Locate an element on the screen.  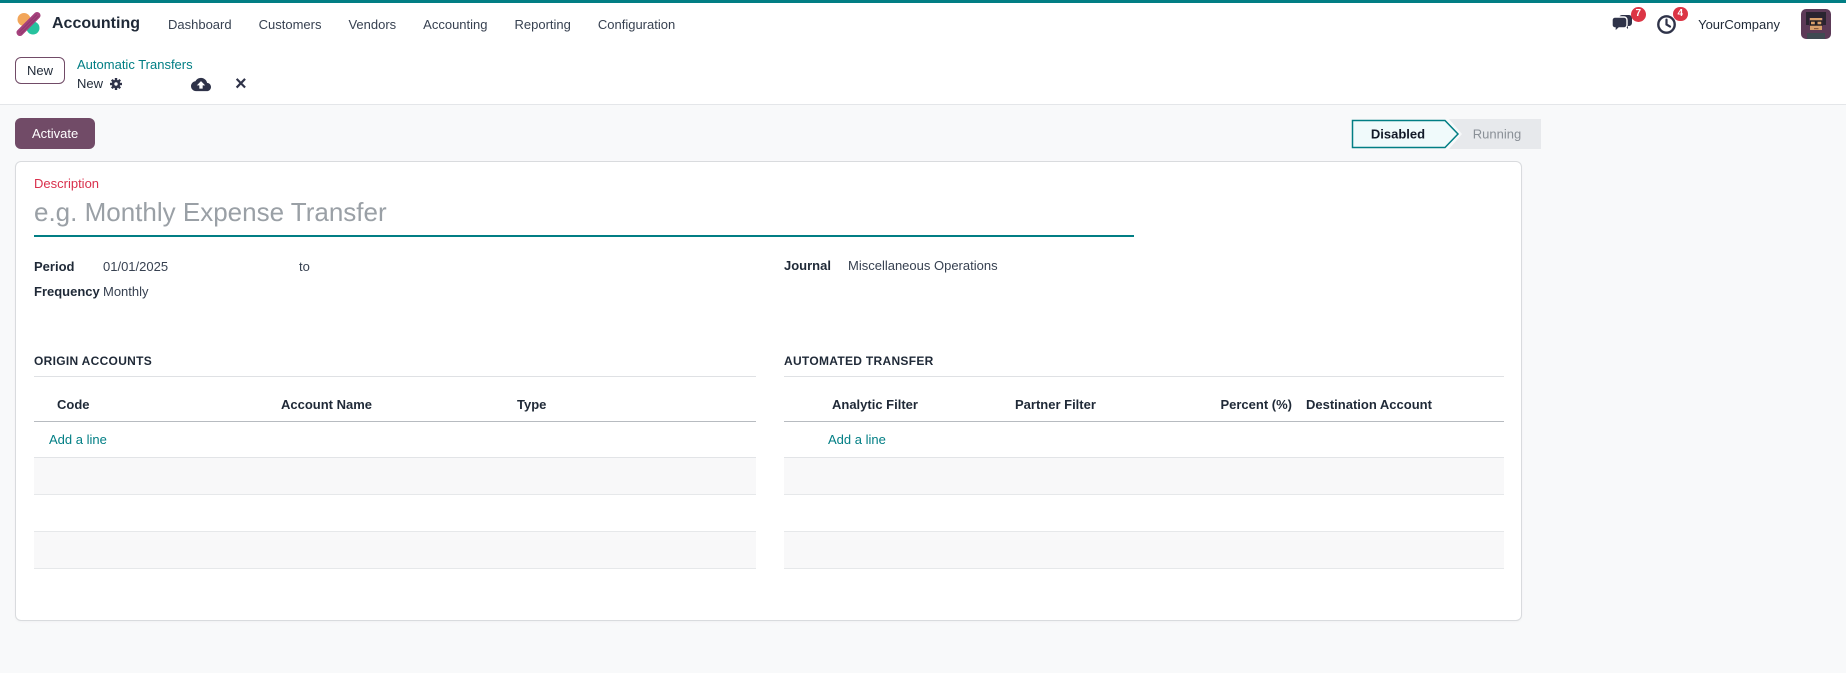
col-type: Type is located at coordinates (634, 406).